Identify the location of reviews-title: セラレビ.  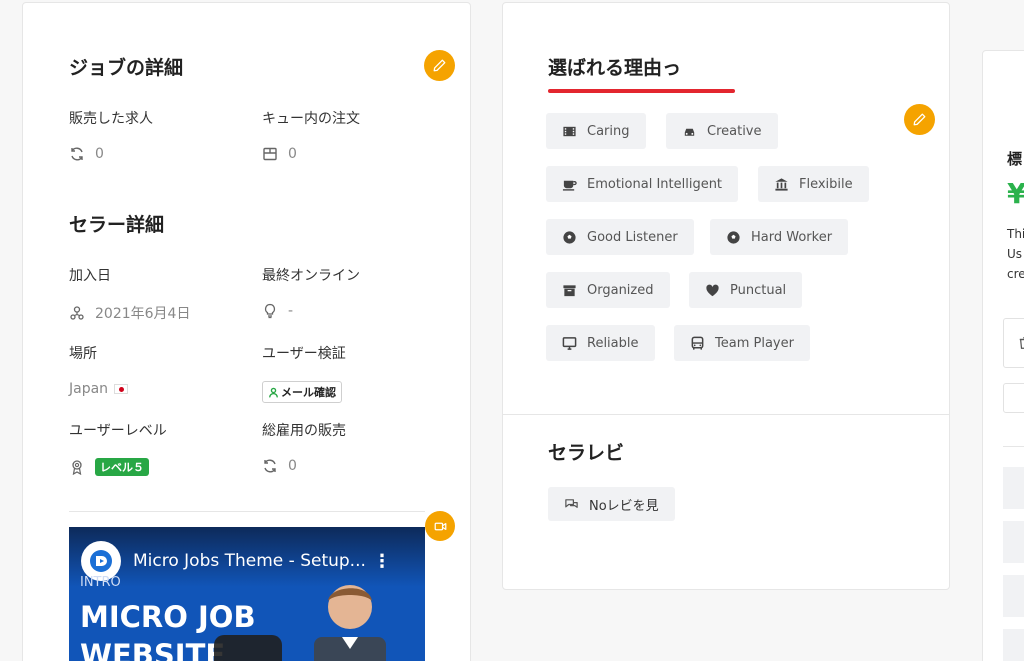
(586, 453).